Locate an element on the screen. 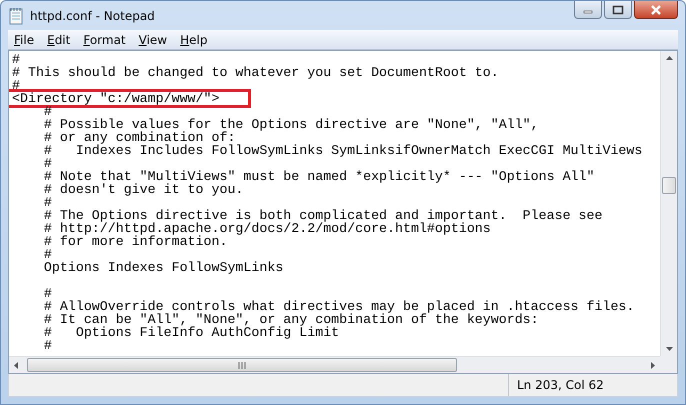 The image size is (686, 405). horizontal-scrollbar is located at coordinates (334, 364).